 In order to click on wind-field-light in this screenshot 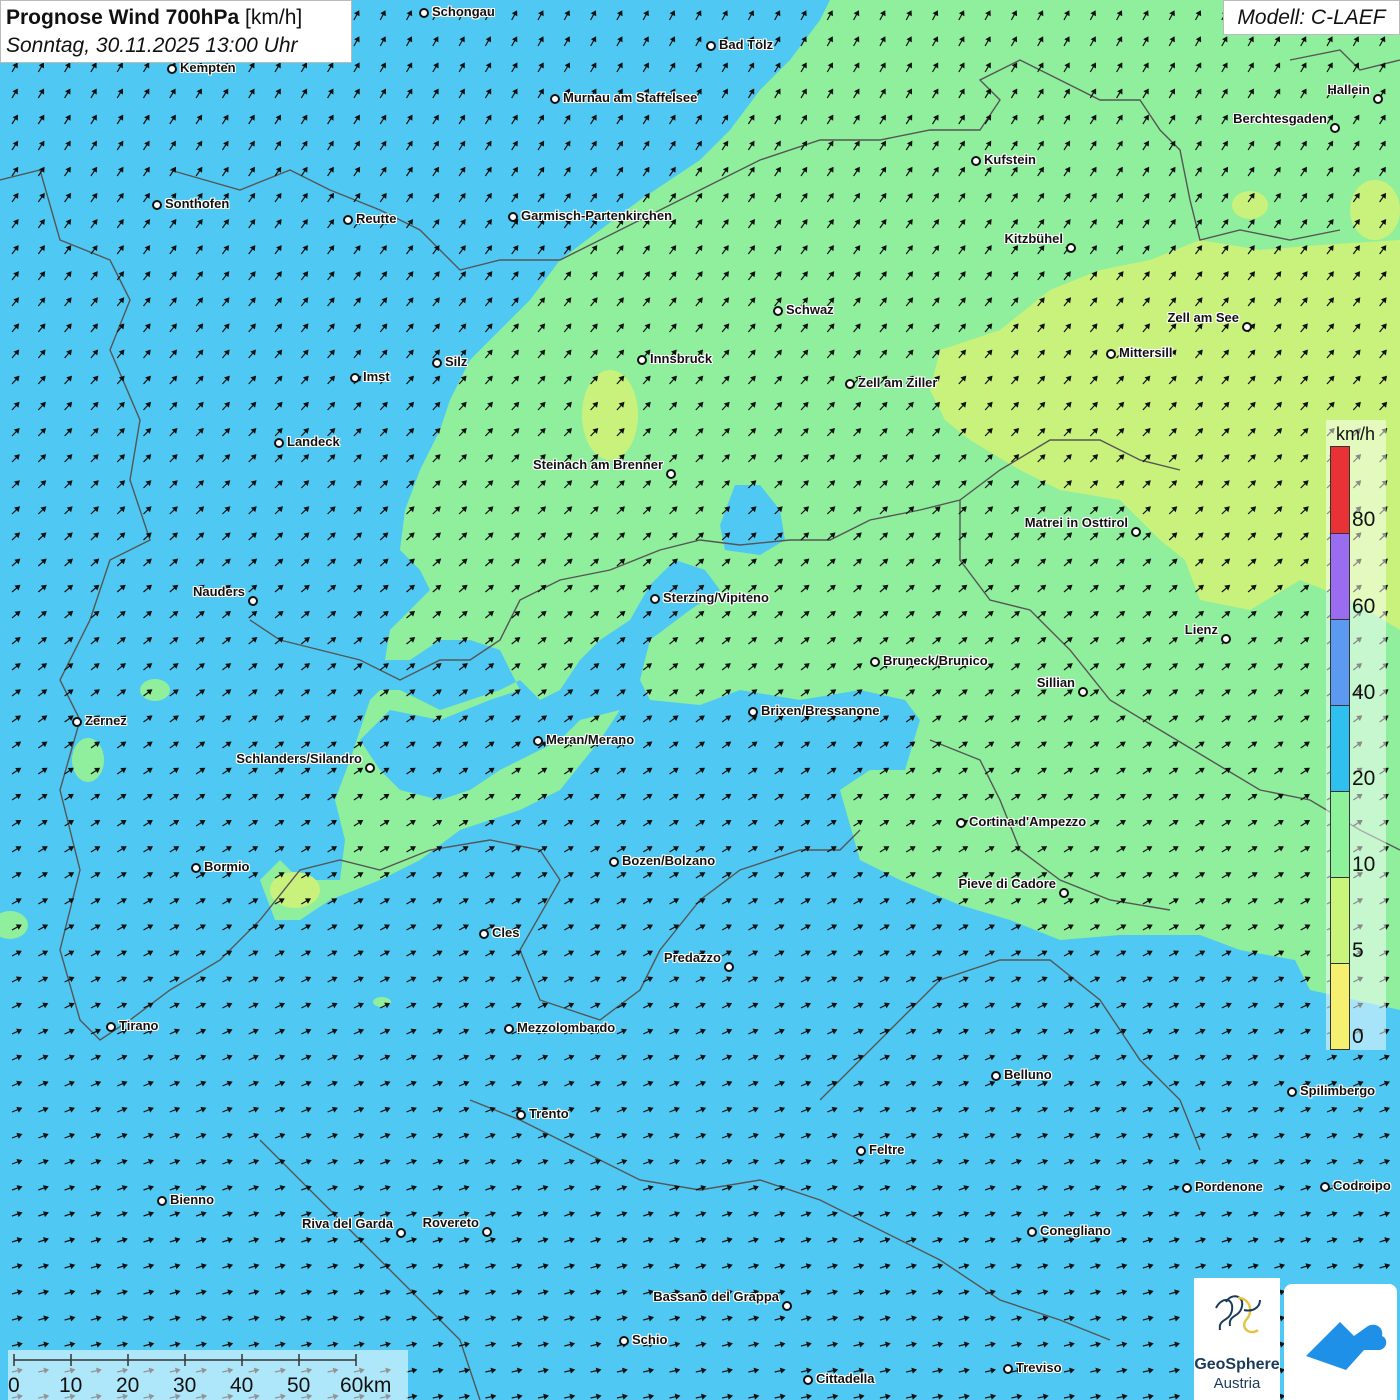, I will do `click(1375, 210)`.